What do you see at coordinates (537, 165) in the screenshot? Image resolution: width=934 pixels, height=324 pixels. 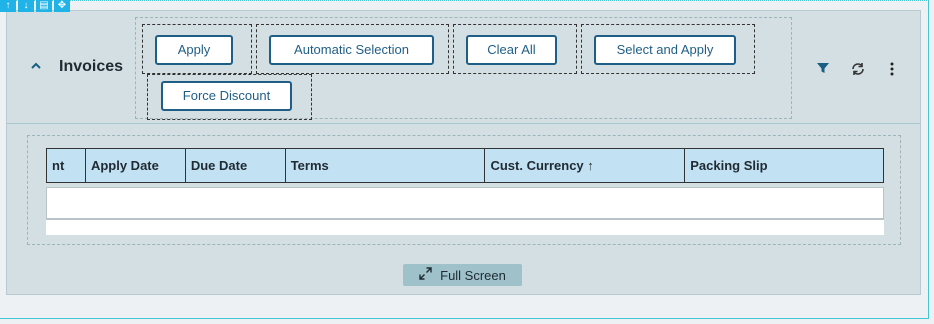 I see `column-header-label: Cust. Currency` at bounding box center [537, 165].